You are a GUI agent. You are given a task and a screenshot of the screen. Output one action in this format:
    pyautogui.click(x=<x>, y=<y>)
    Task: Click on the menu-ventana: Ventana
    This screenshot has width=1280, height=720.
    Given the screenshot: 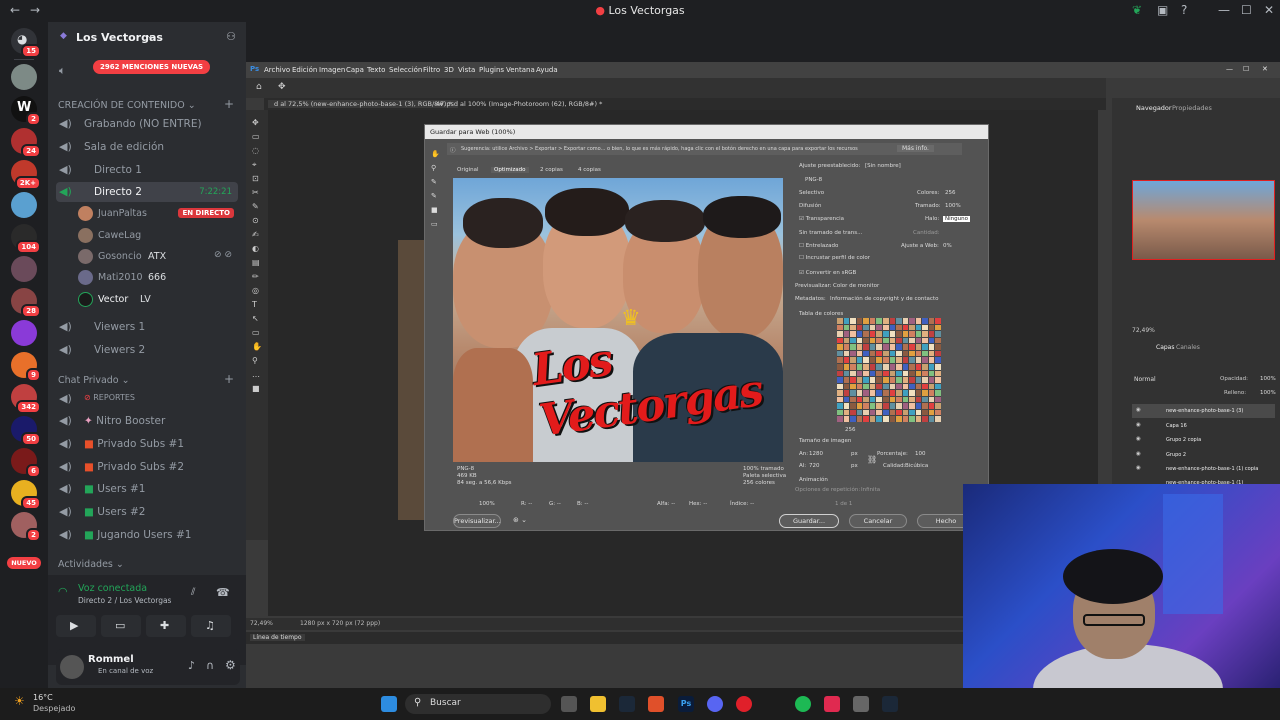 What is the action you would take?
    pyautogui.click(x=520, y=70)
    